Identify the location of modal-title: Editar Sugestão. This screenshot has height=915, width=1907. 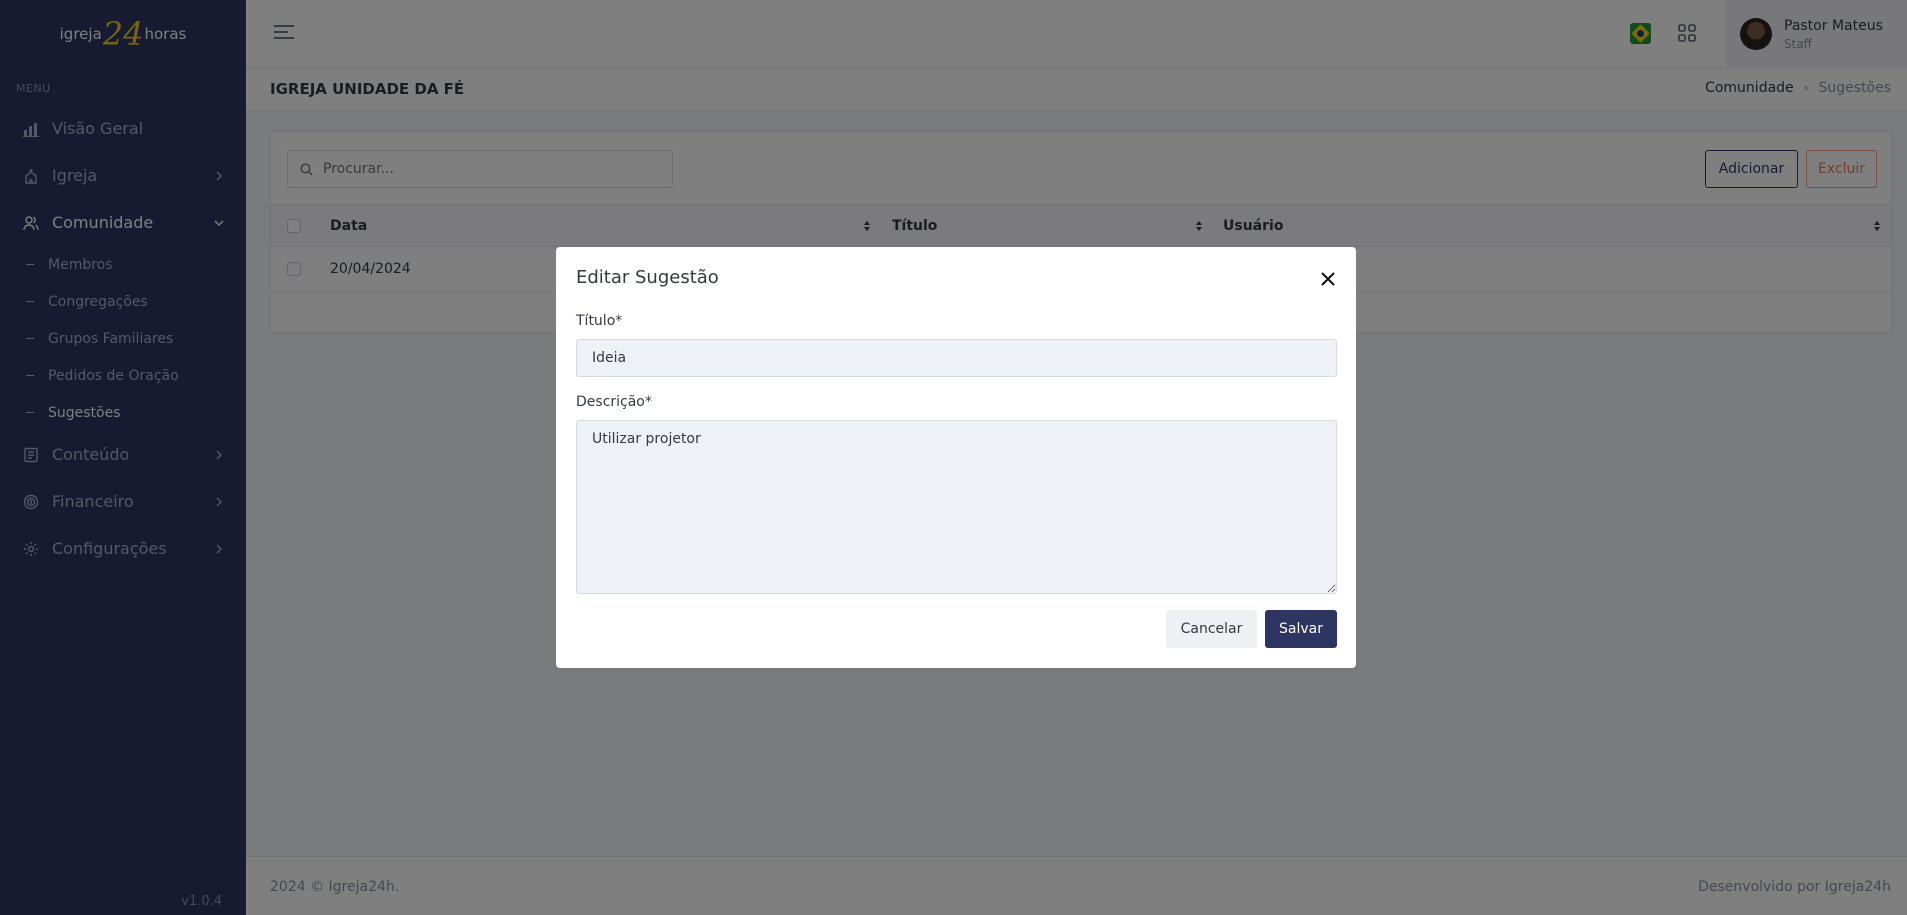
(647, 277).